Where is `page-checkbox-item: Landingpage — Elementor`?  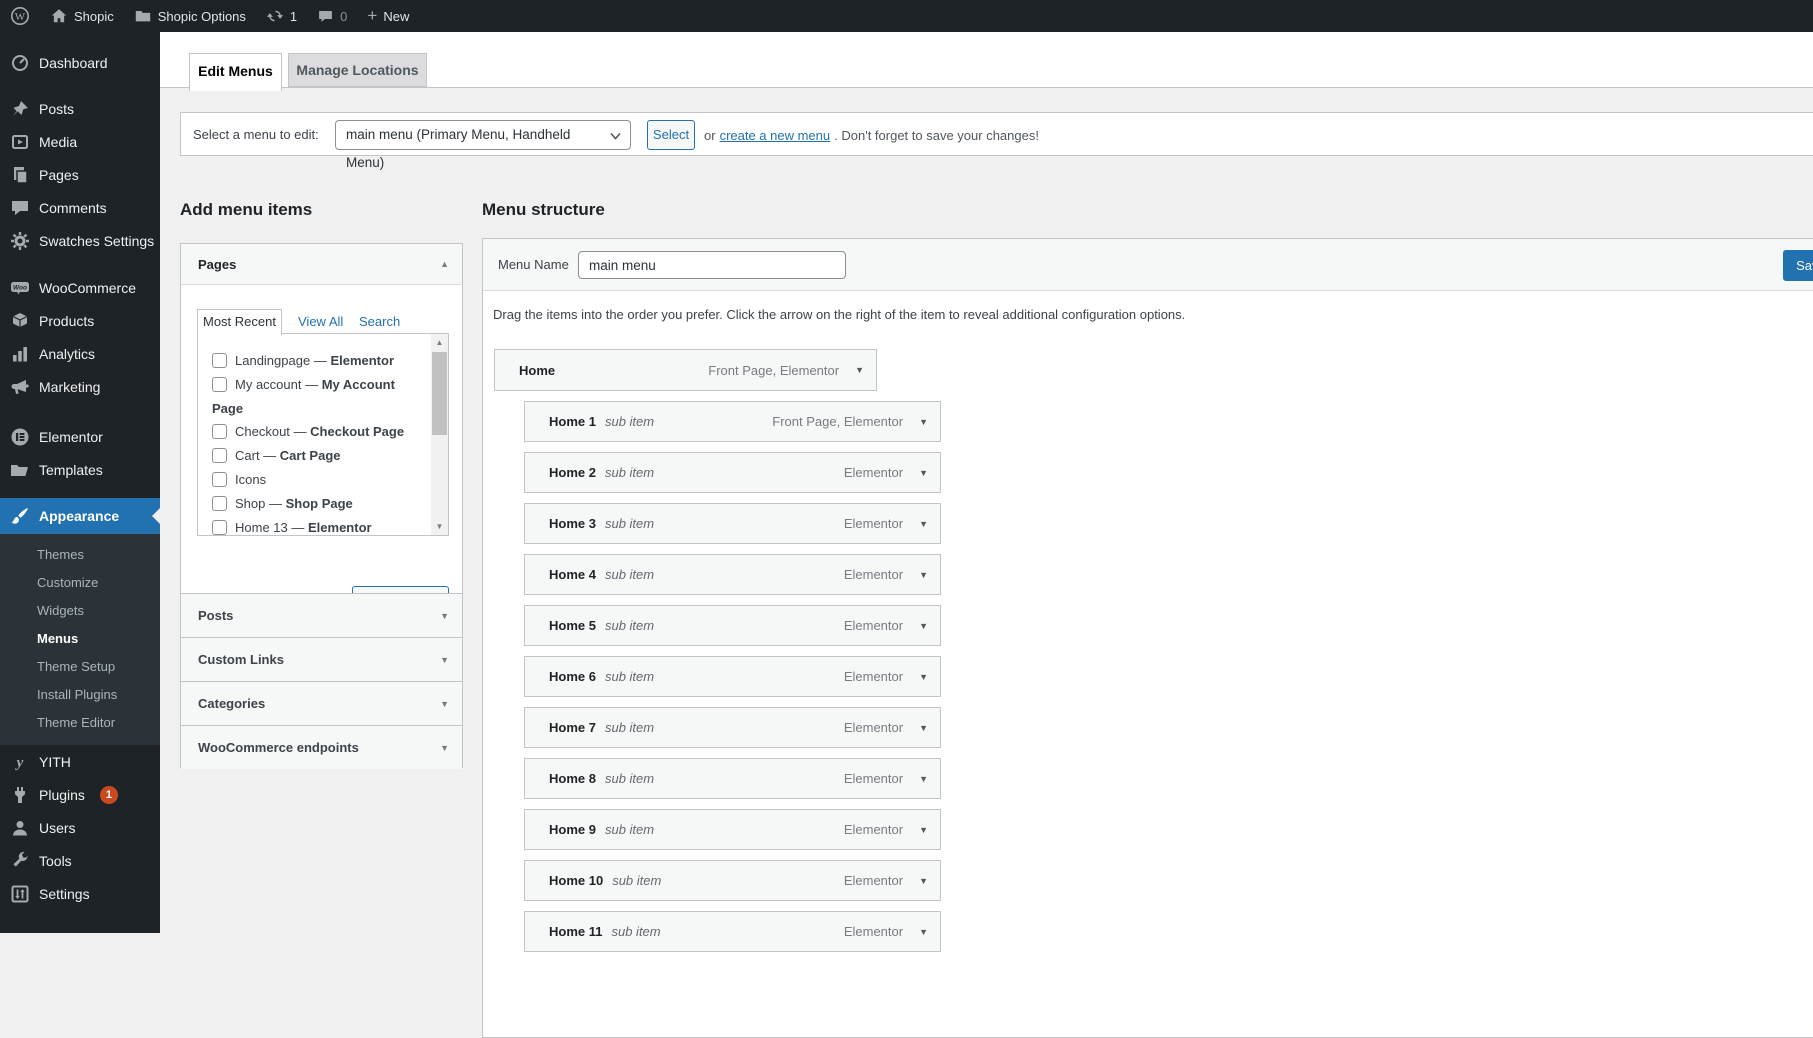
page-checkbox-item: Landingpage — Elementor is located at coordinates (315, 361).